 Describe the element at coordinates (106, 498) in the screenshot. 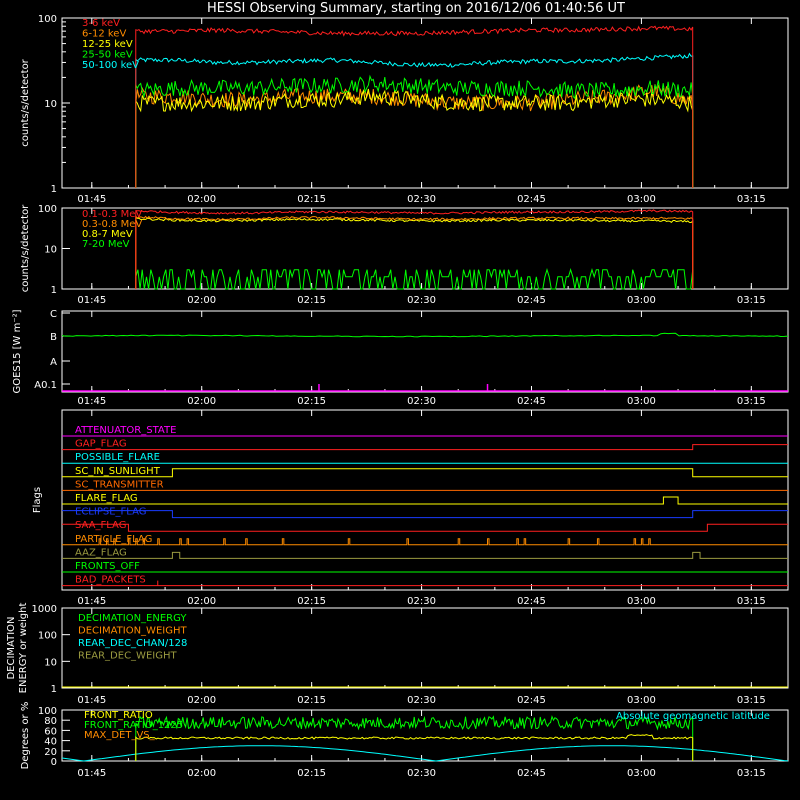

I see `flag-label: FLARE_FLAG` at that location.